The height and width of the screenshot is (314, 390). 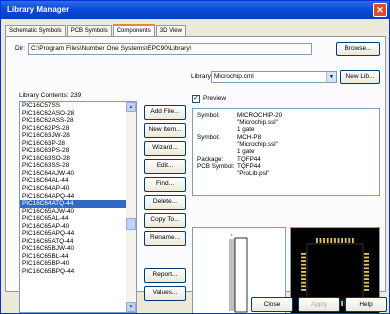 I want to click on library-select: Microchip.cml ▼, so click(x=274, y=77).